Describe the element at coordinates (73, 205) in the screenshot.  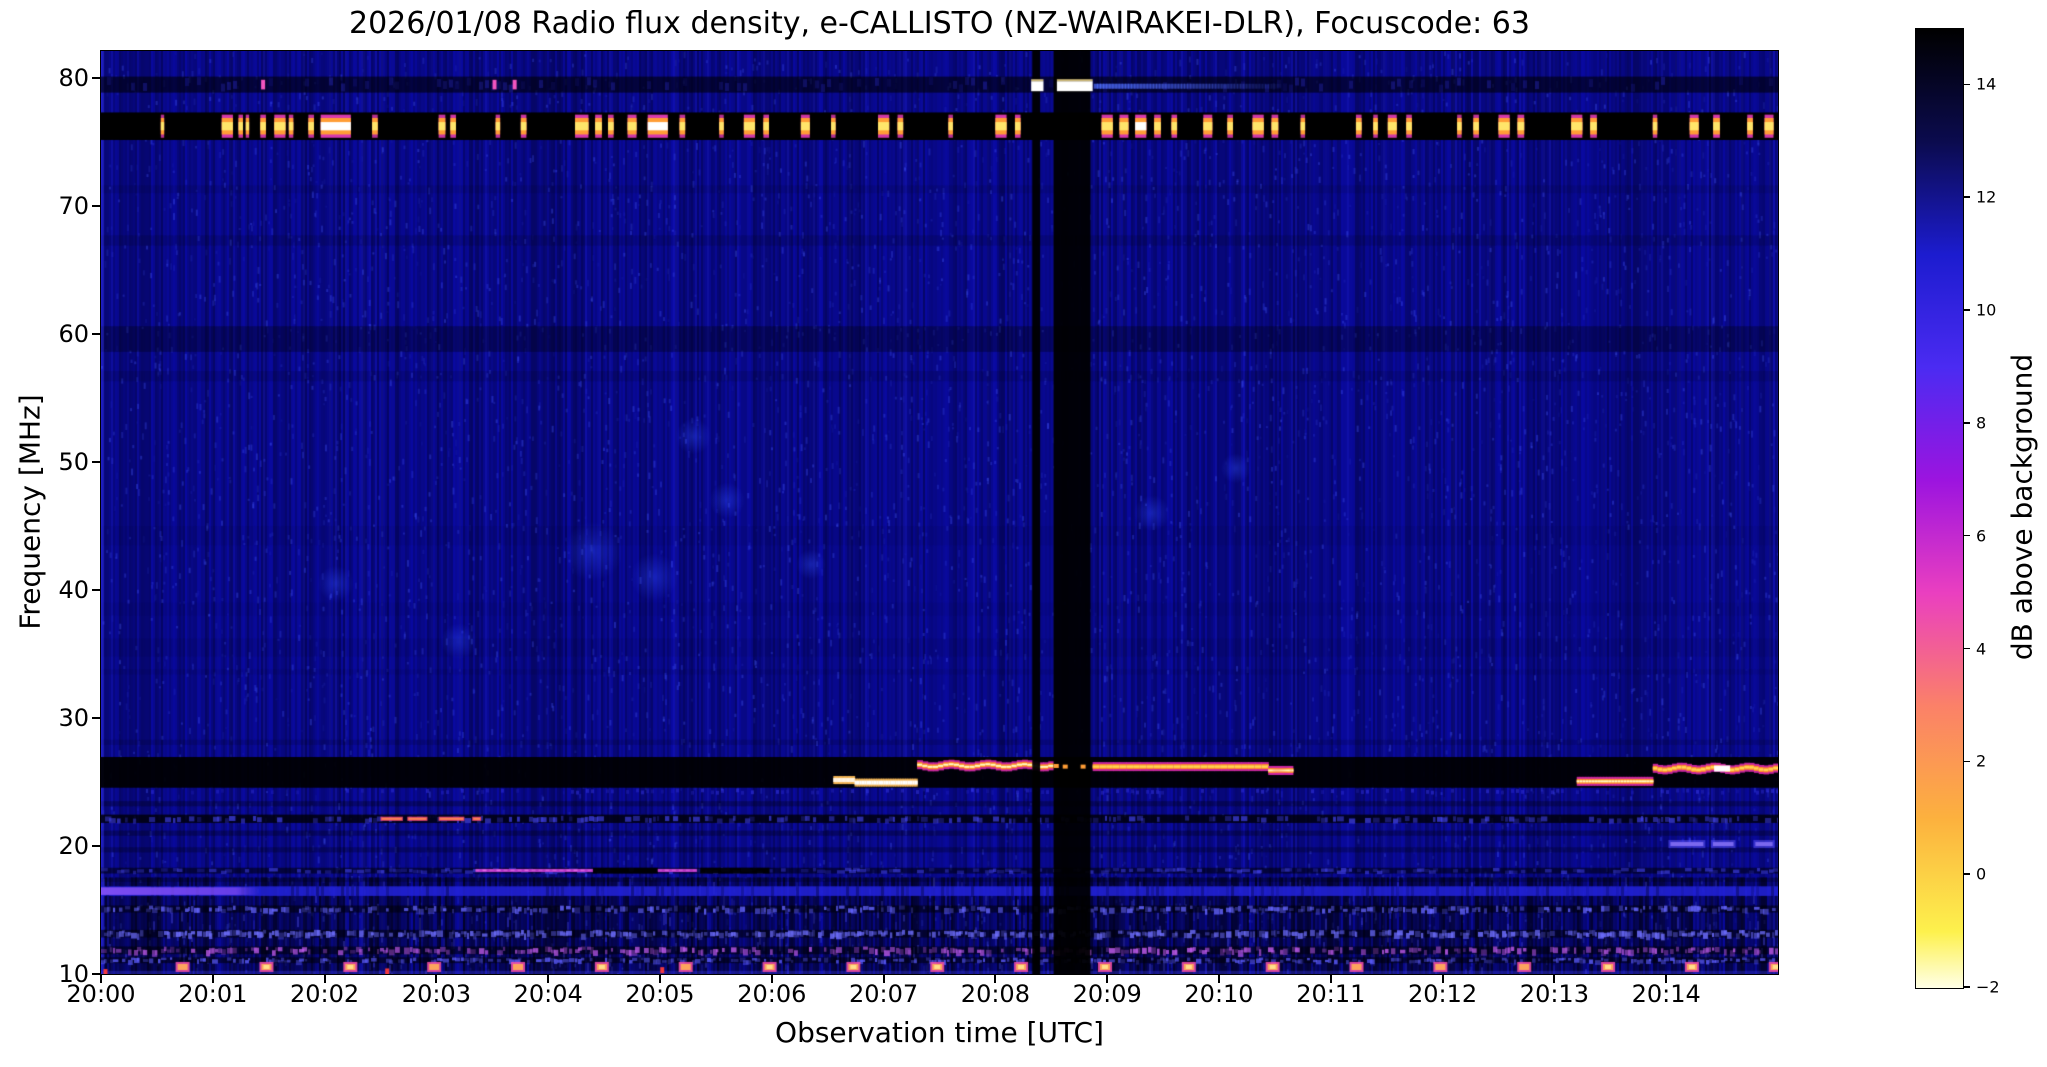
I see `y-tick-label: 70` at that location.